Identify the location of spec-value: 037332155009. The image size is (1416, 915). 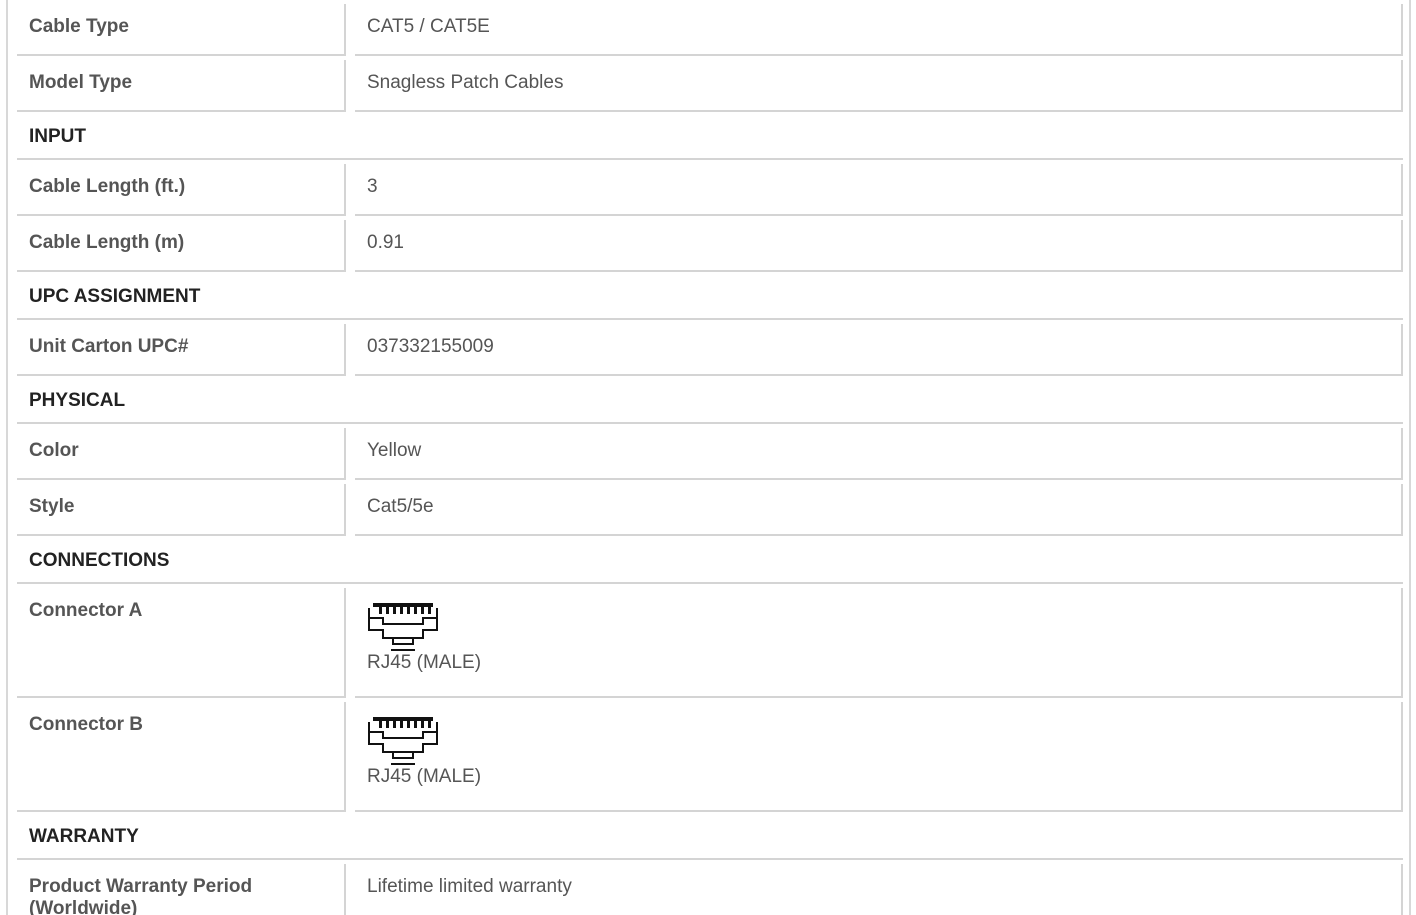
(879, 350).